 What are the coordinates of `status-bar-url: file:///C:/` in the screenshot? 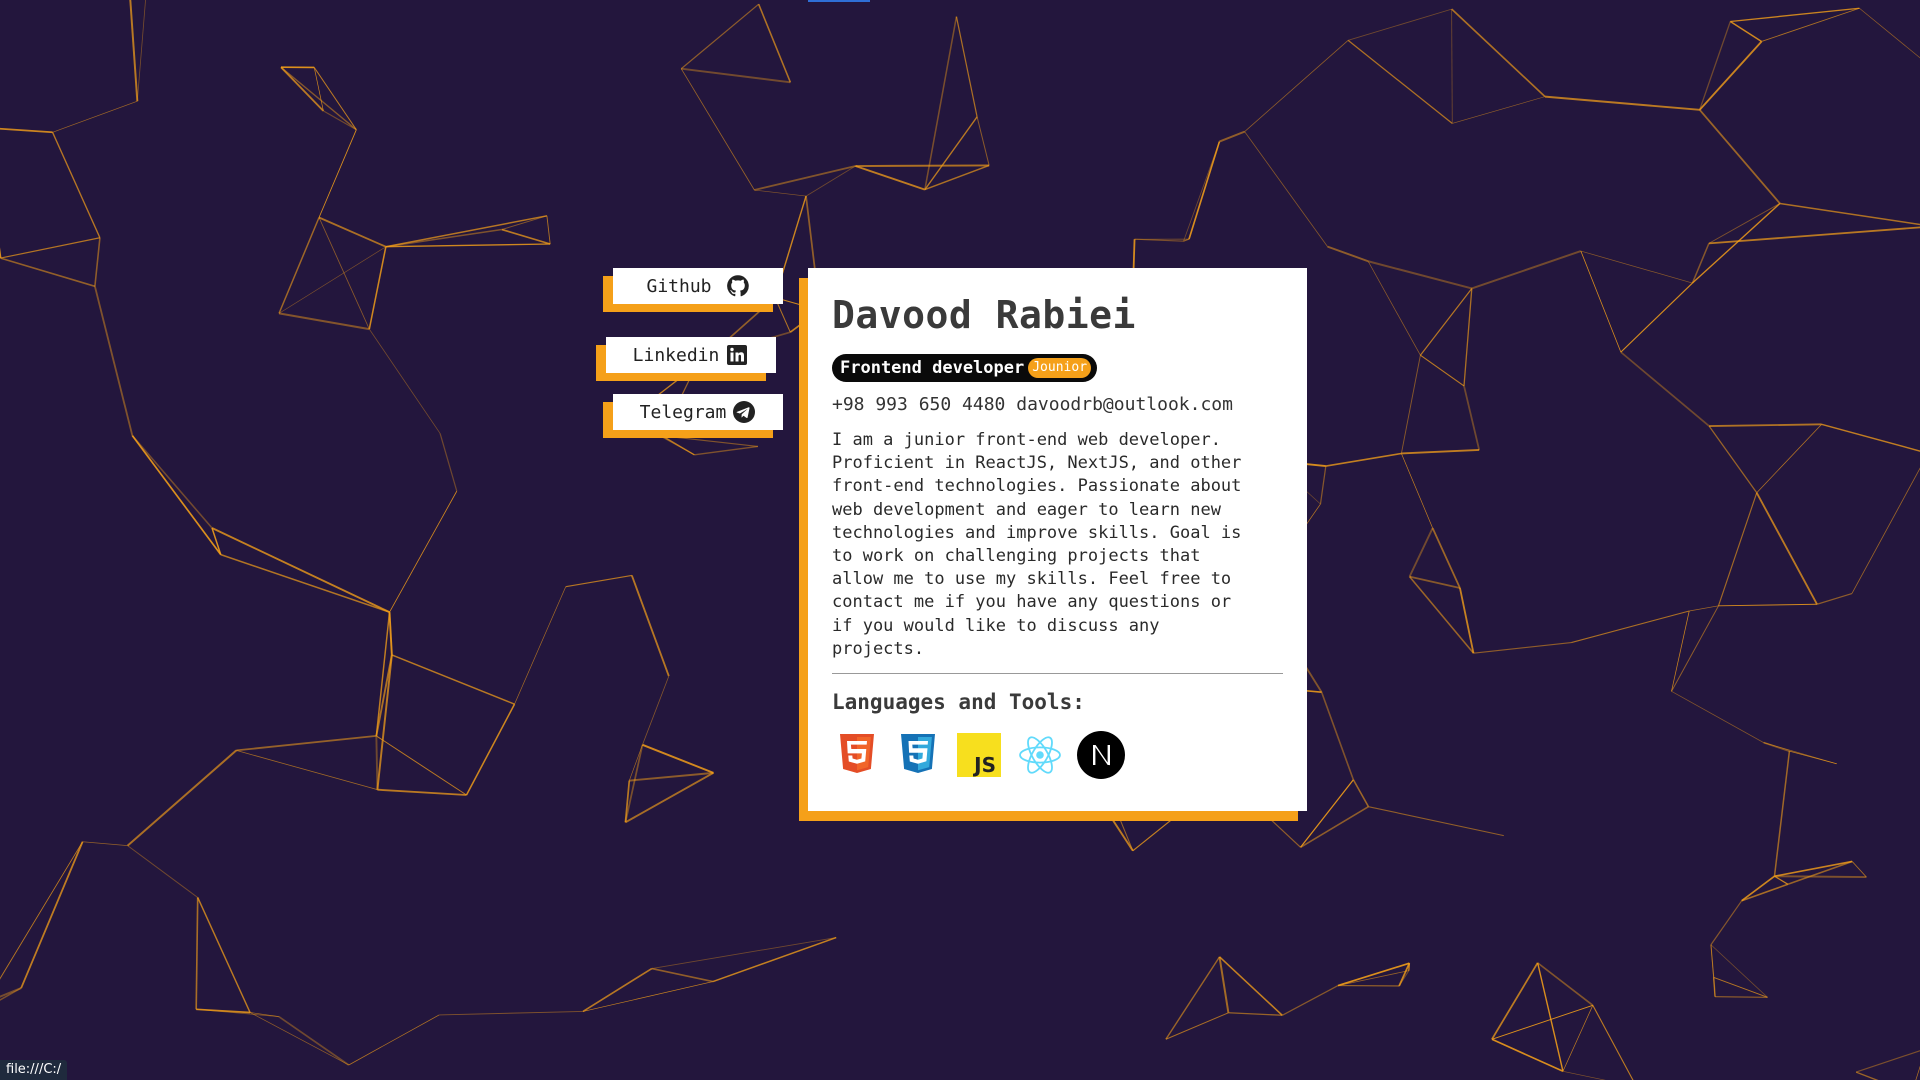 It's located at (34, 1070).